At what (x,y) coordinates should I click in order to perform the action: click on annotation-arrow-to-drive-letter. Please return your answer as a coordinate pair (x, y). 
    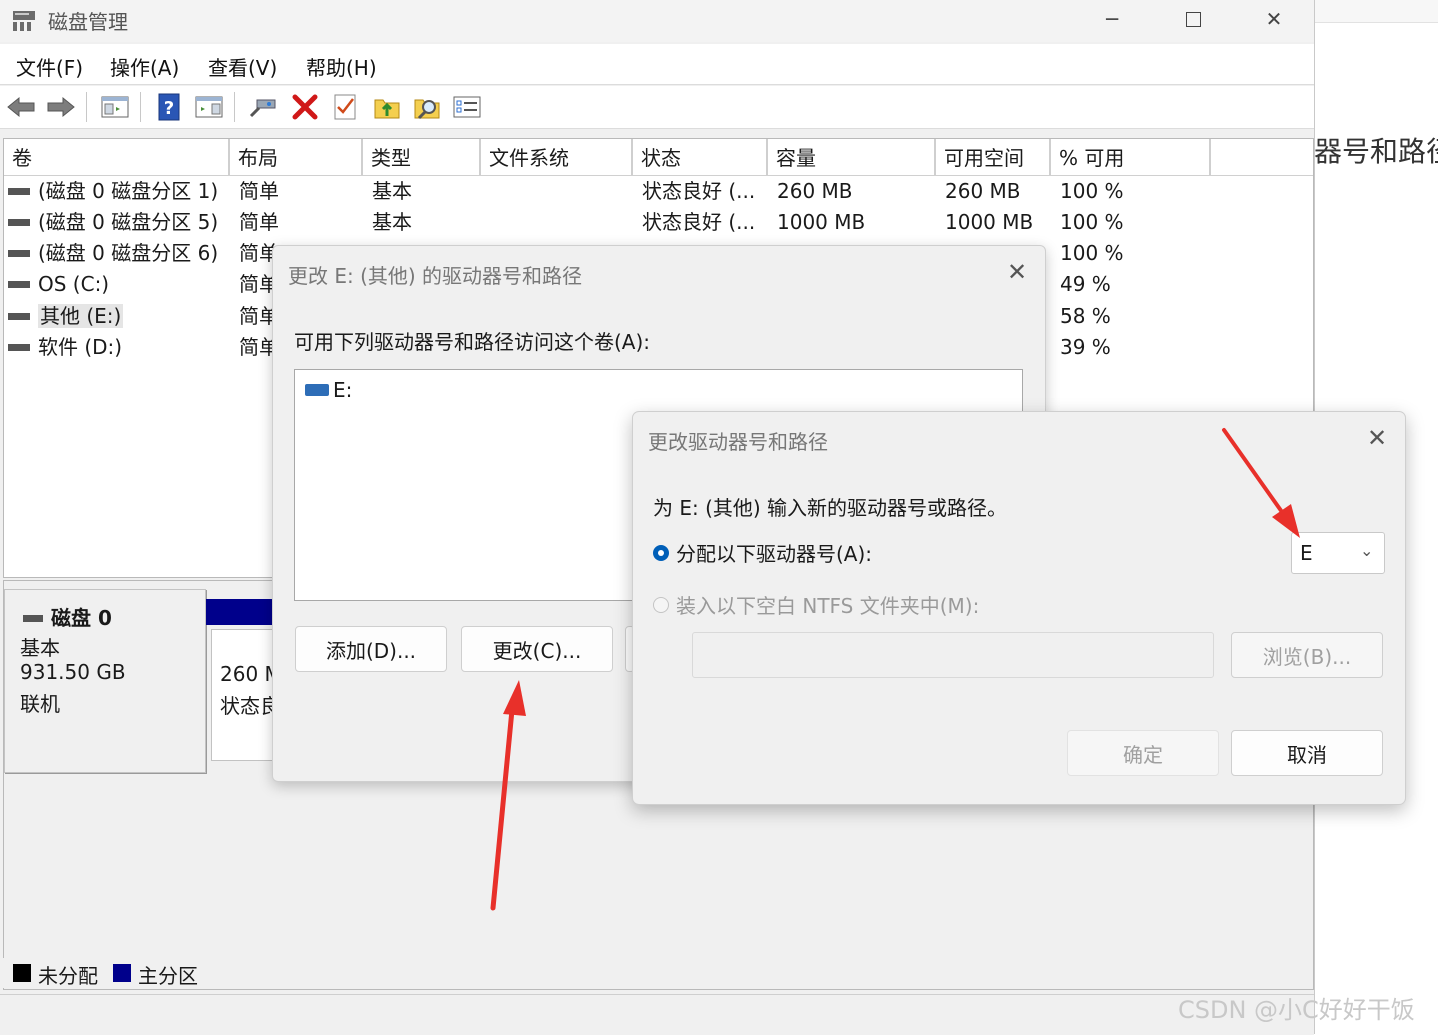
    Looking at the image, I should click on (1261, 483).